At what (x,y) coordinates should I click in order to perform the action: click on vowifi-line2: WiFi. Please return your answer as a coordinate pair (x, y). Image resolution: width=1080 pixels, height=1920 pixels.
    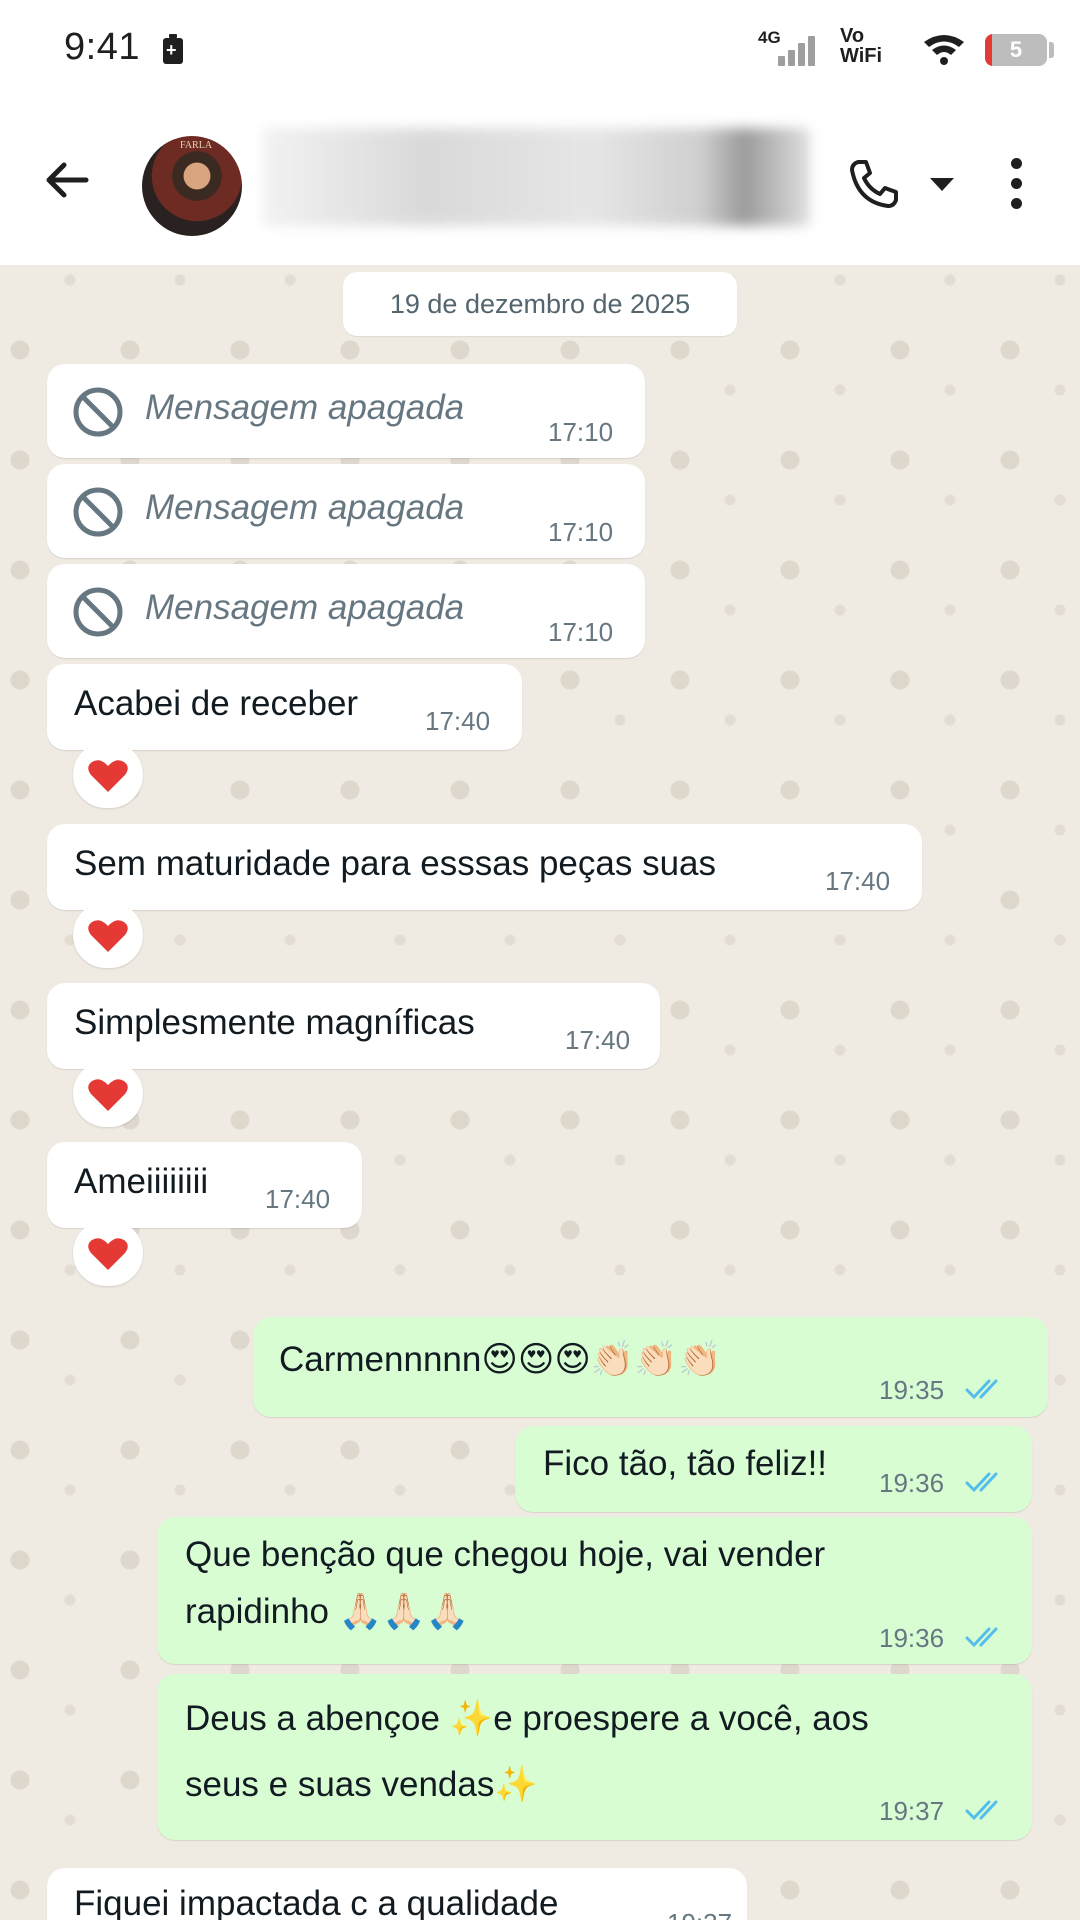
    Looking at the image, I should click on (861, 56).